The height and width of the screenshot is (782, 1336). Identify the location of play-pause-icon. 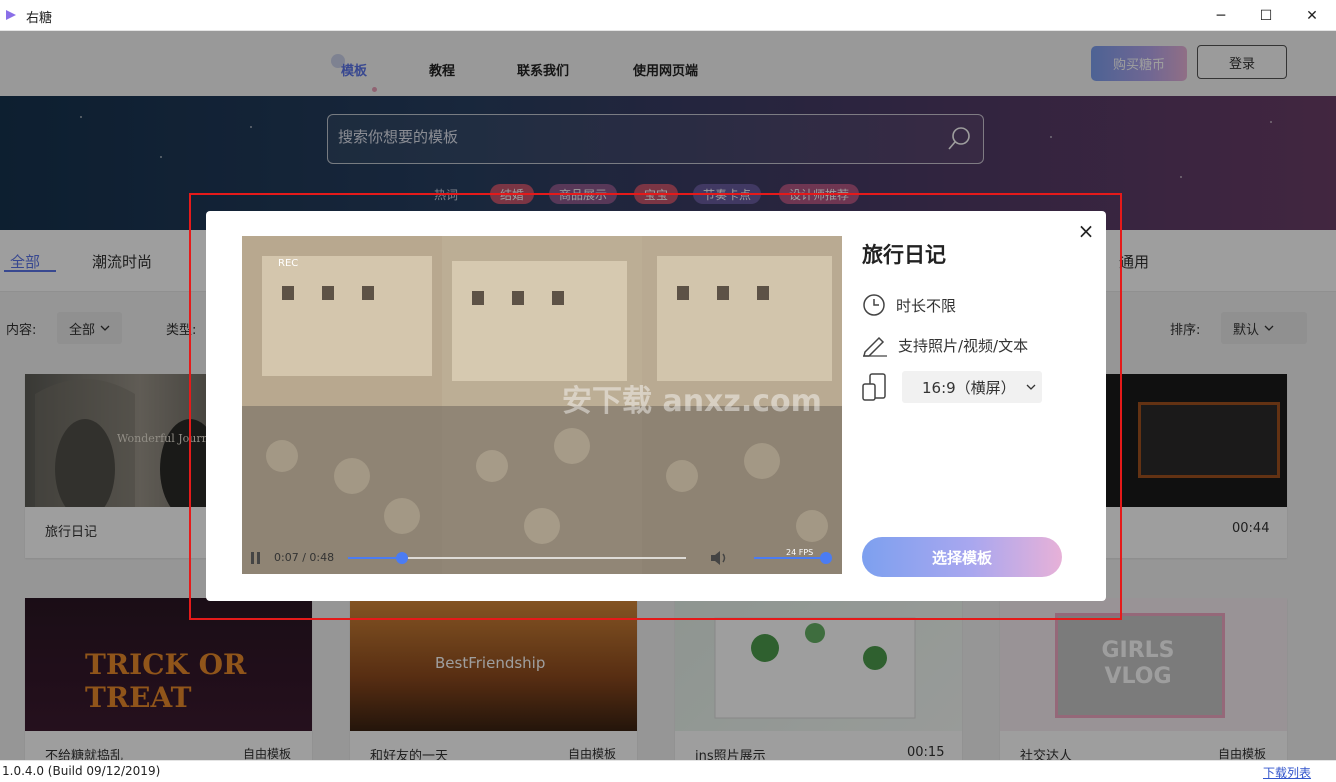
(256, 558).